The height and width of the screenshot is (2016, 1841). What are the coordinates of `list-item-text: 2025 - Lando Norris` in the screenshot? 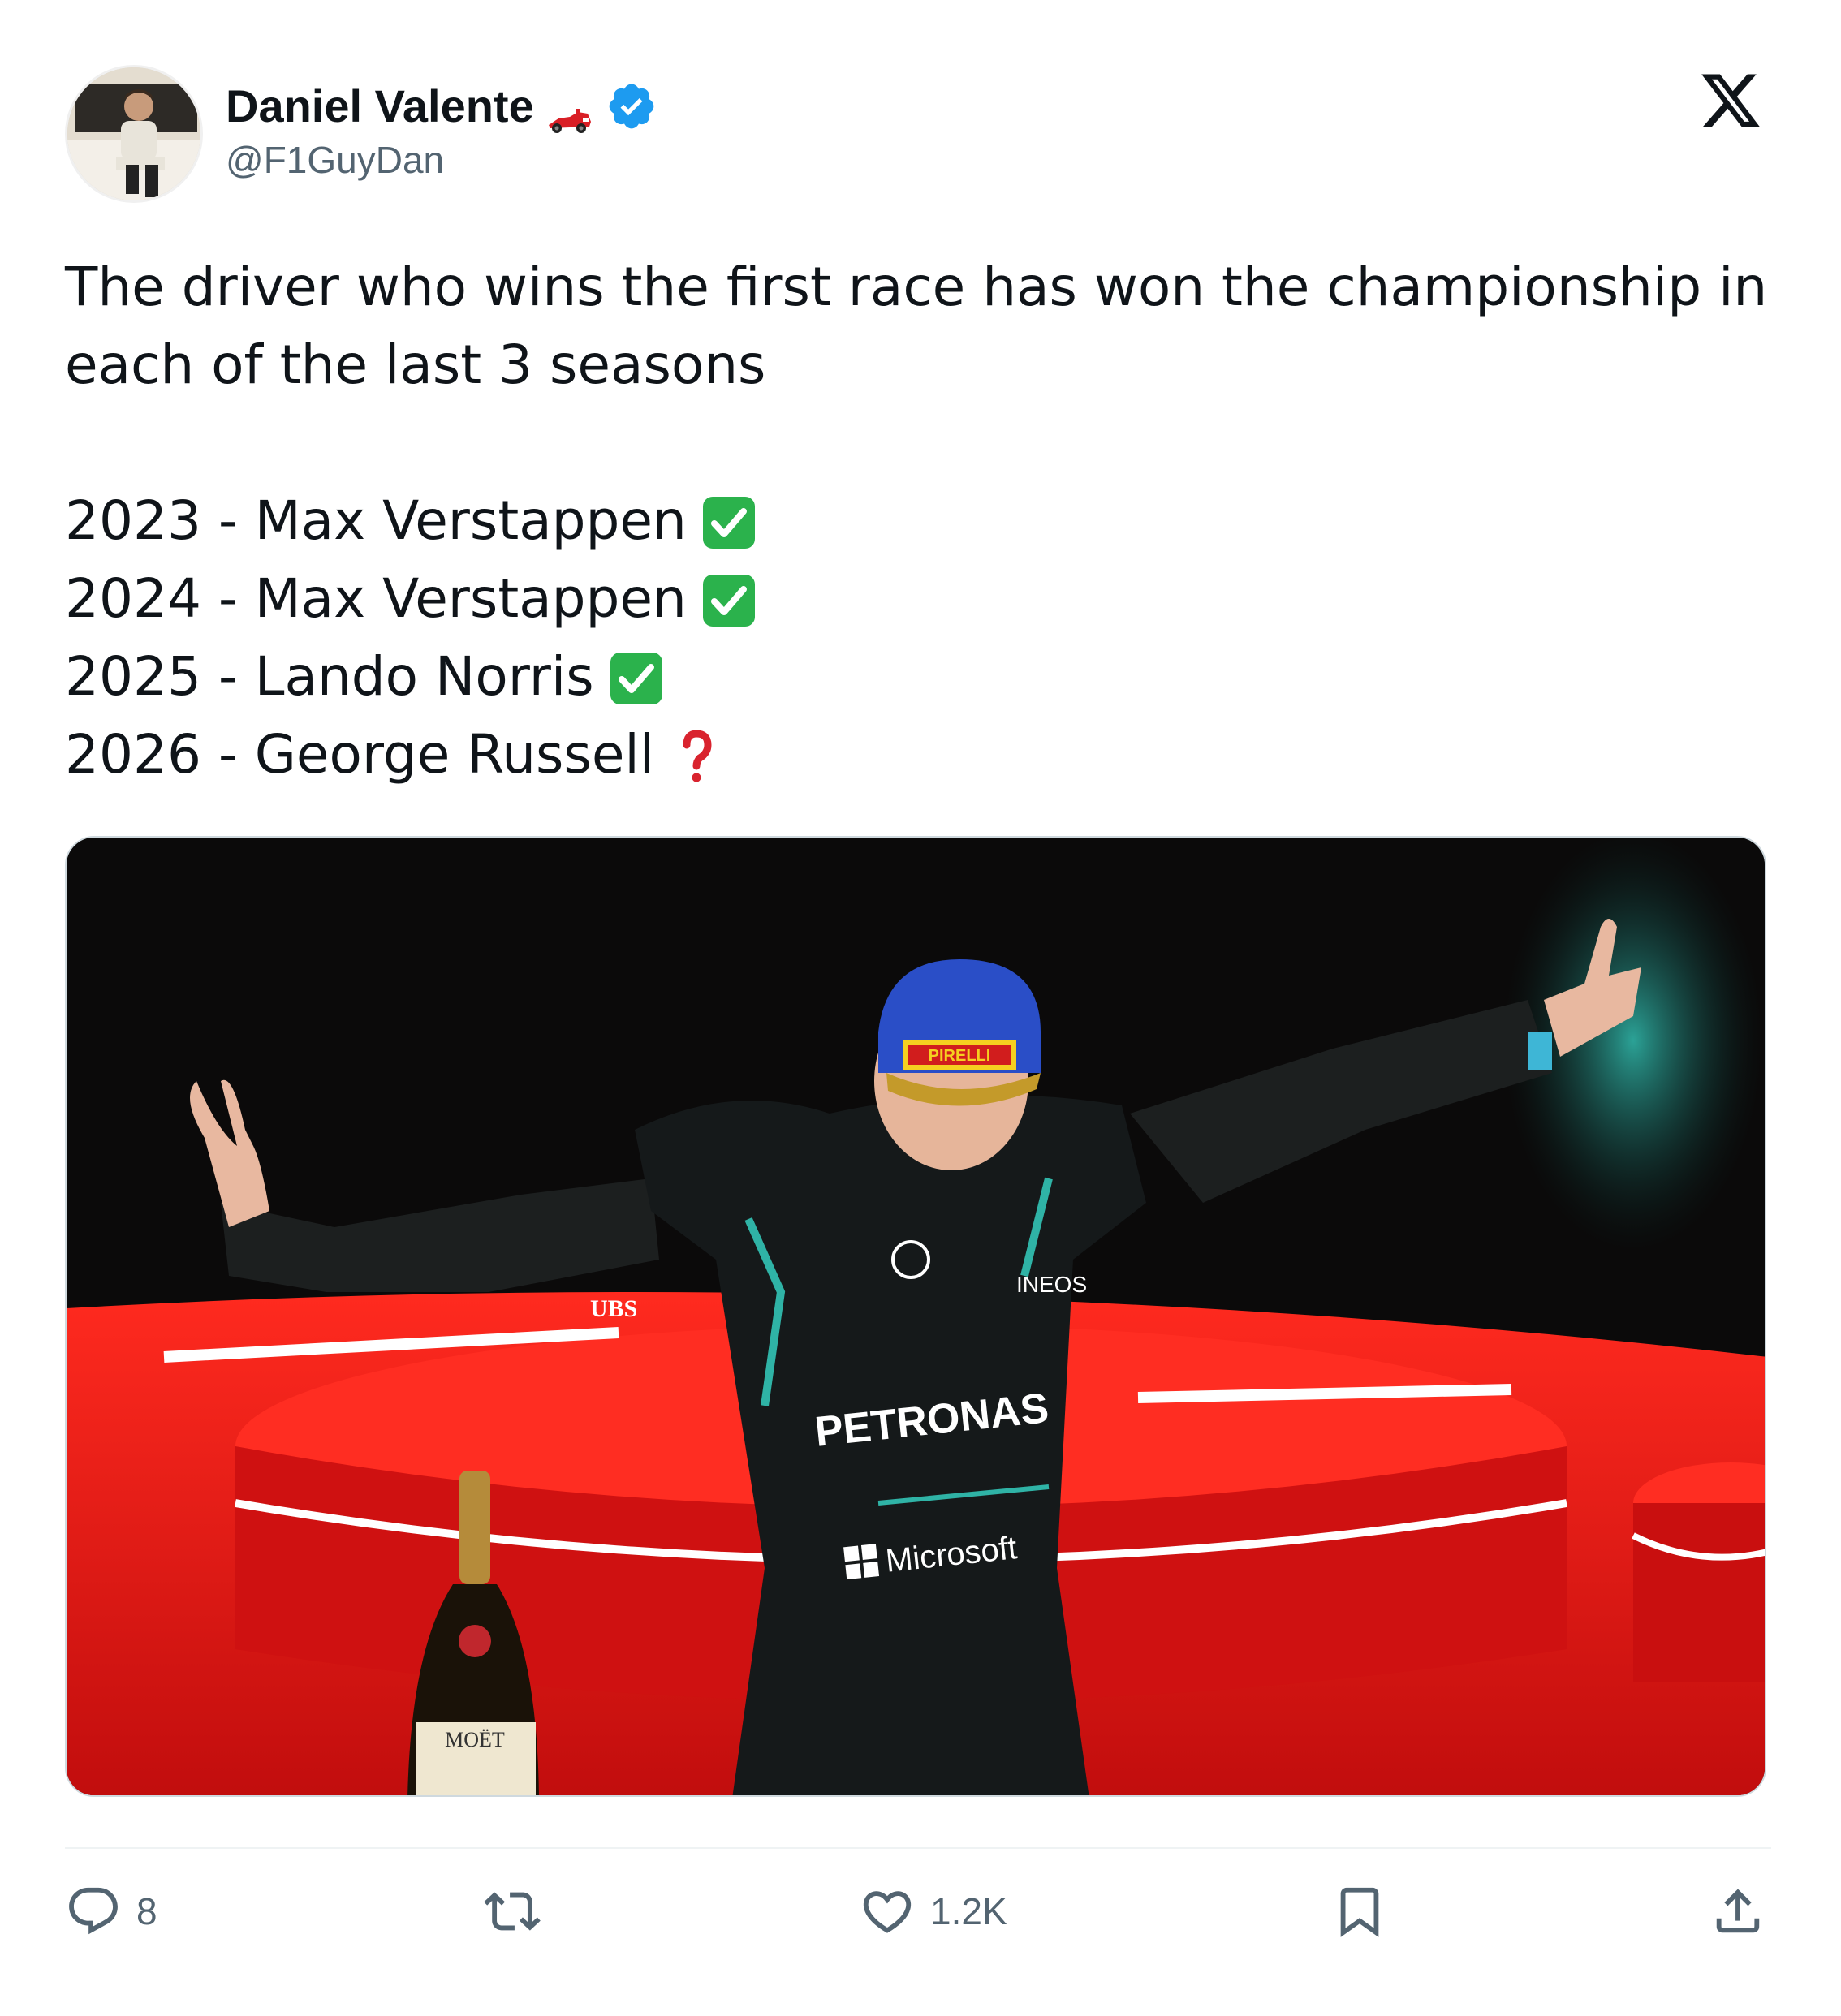 It's located at (330, 677).